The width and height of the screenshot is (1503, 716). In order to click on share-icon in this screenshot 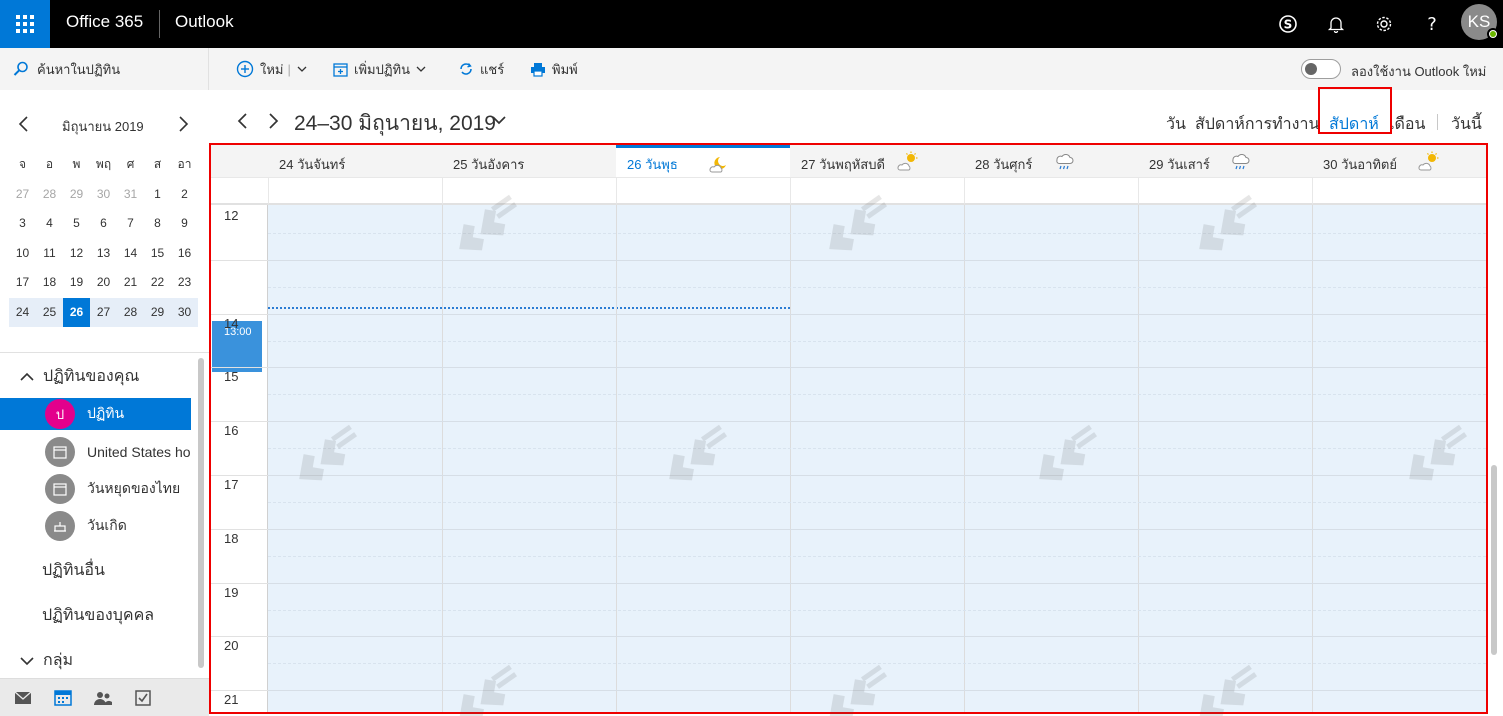, I will do `click(466, 69)`.